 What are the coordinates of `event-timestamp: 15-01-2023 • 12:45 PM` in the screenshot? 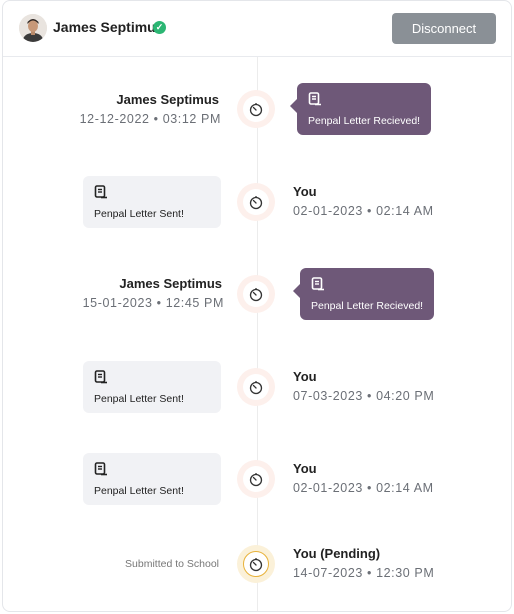 It's located at (153, 303).